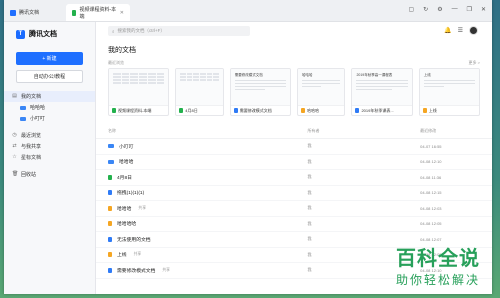 The image size is (500, 298). What do you see at coordinates (124, 178) in the screenshot?
I see `file-name: 4月8日` at bounding box center [124, 178].